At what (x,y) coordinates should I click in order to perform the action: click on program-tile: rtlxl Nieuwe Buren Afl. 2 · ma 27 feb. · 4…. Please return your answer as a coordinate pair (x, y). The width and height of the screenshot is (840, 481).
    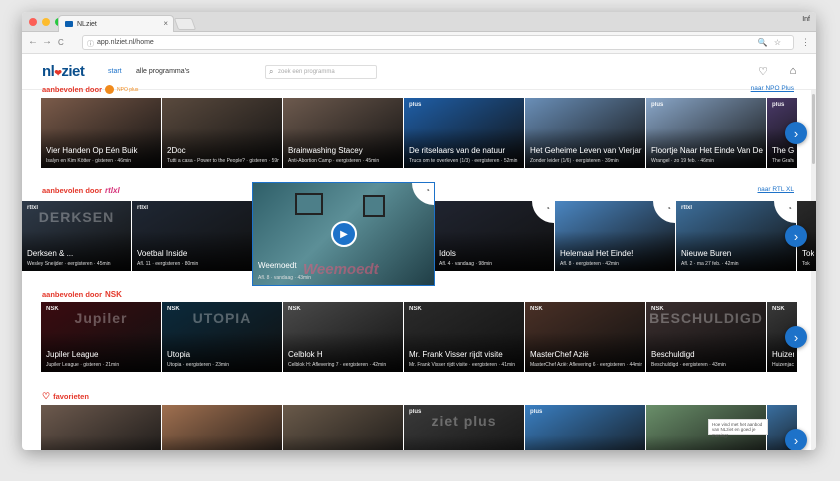
    Looking at the image, I should click on (736, 236).